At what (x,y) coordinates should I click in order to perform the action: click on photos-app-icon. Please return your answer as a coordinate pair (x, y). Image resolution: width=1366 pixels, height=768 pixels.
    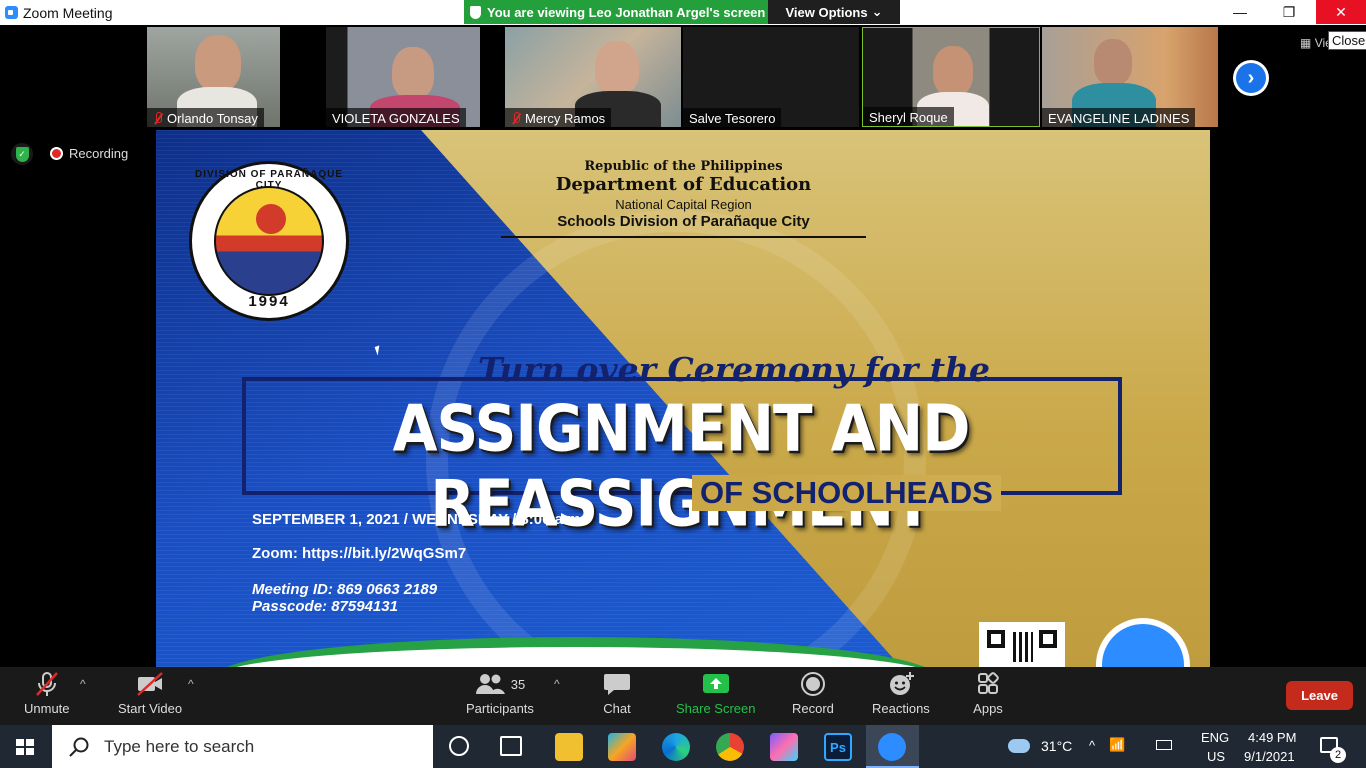
    Looking at the image, I should click on (622, 747).